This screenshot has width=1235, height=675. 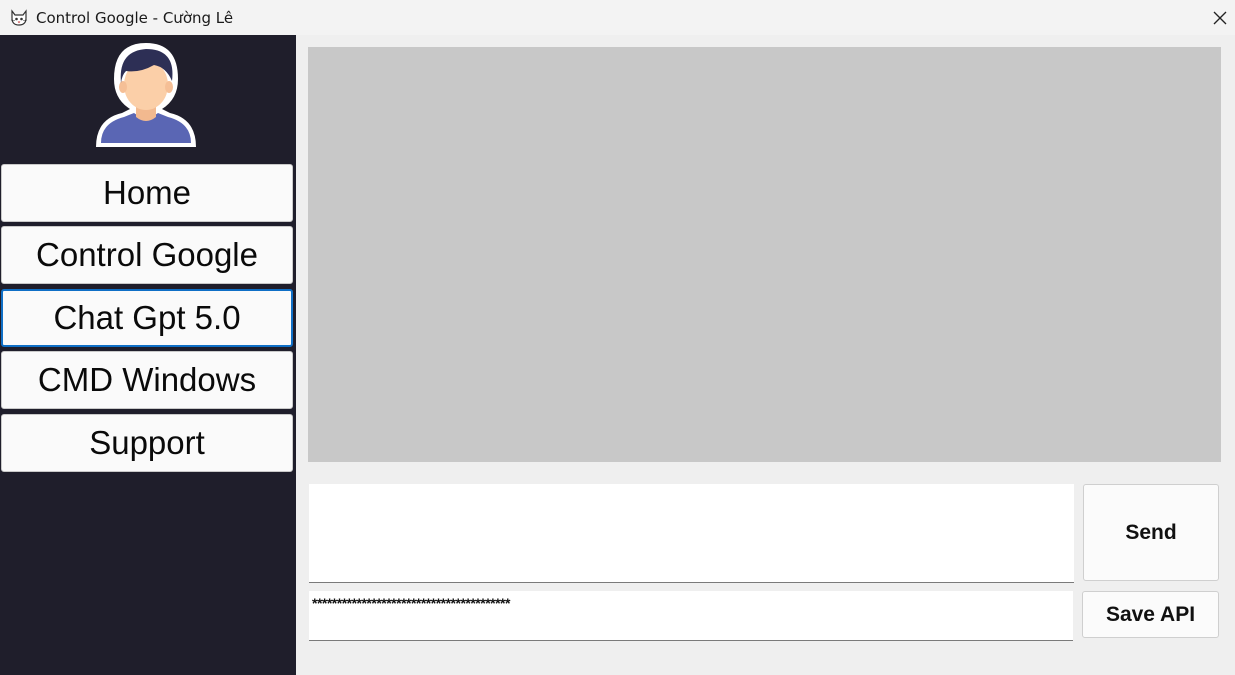 What do you see at coordinates (617, 17) in the screenshot?
I see `title-bar: Control Google - Cường Lê` at bounding box center [617, 17].